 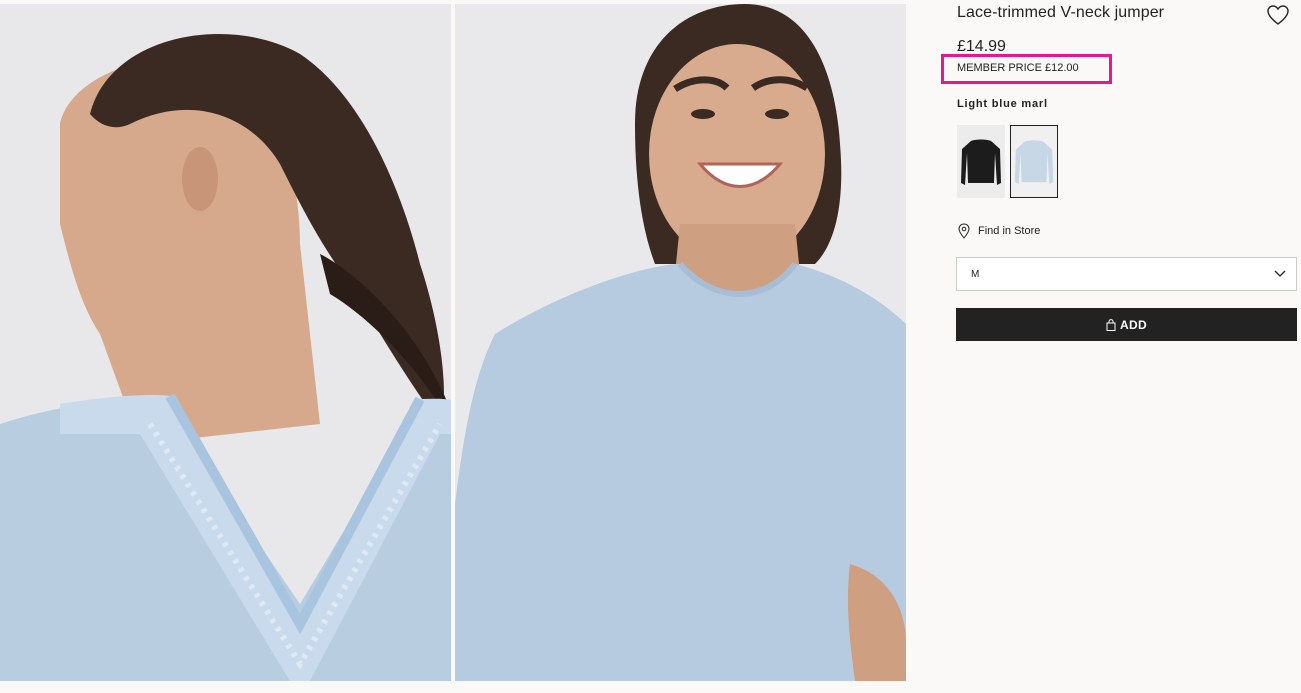 I want to click on selected-color-name: Light blue marl, so click(x=1002, y=104).